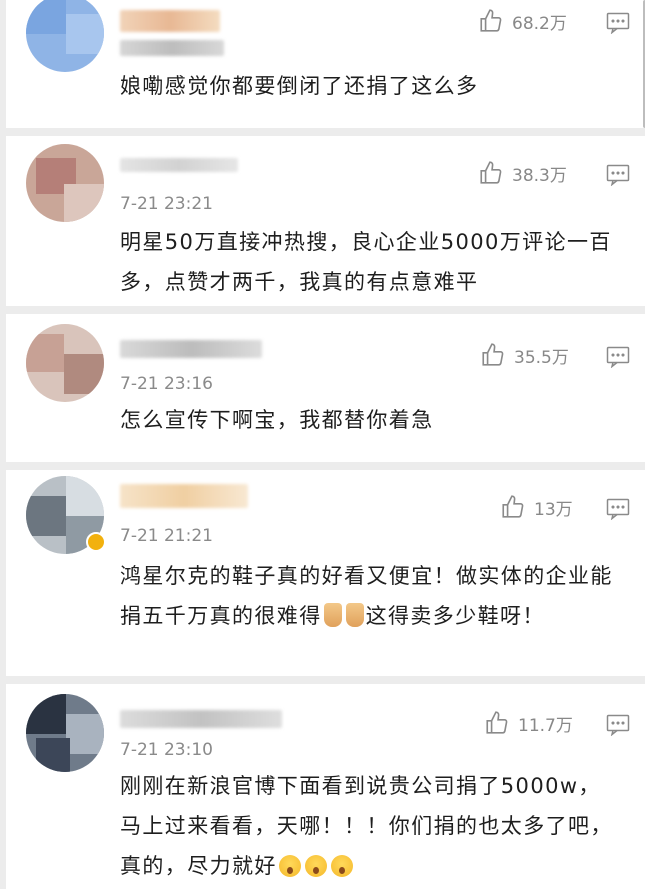 The width and height of the screenshot is (645, 889). Describe the element at coordinates (166, 384) in the screenshot. I see `timestamp: 7-21 23:16` at that location.